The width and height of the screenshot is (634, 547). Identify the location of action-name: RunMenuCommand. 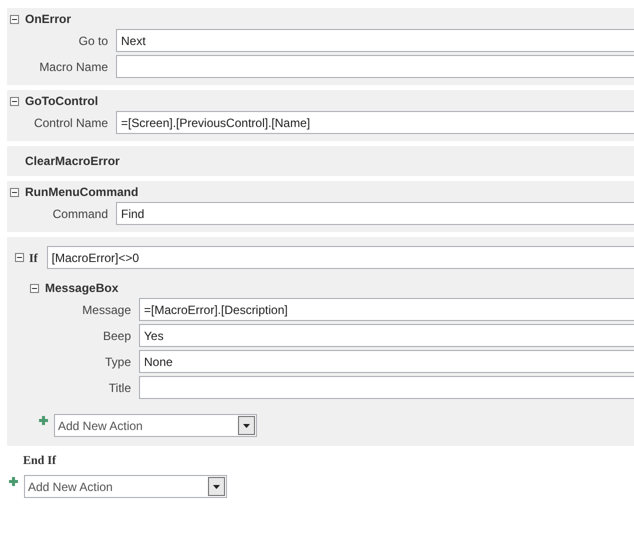
(81, 192).